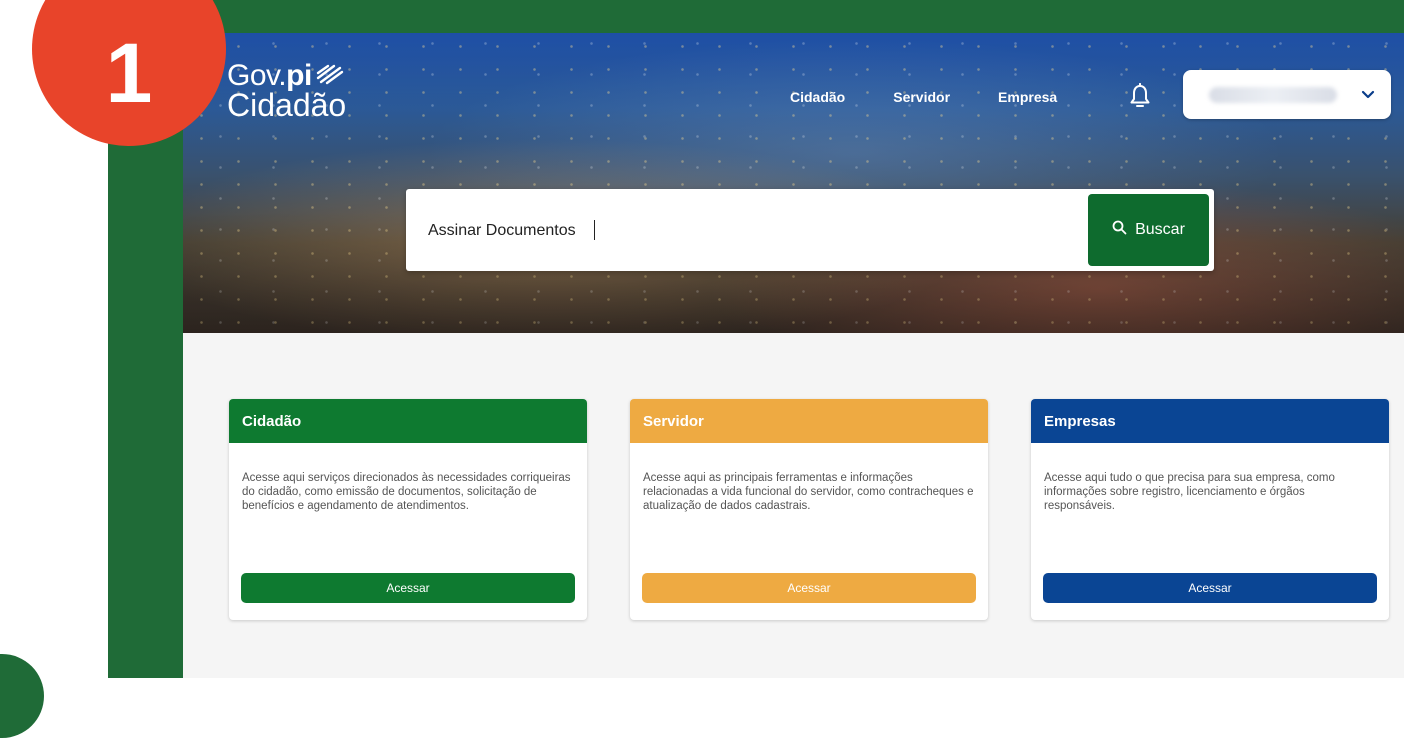 The width and height of the screenshot is (1404, 738). I want to click on search-icon, so click(1119, 230).